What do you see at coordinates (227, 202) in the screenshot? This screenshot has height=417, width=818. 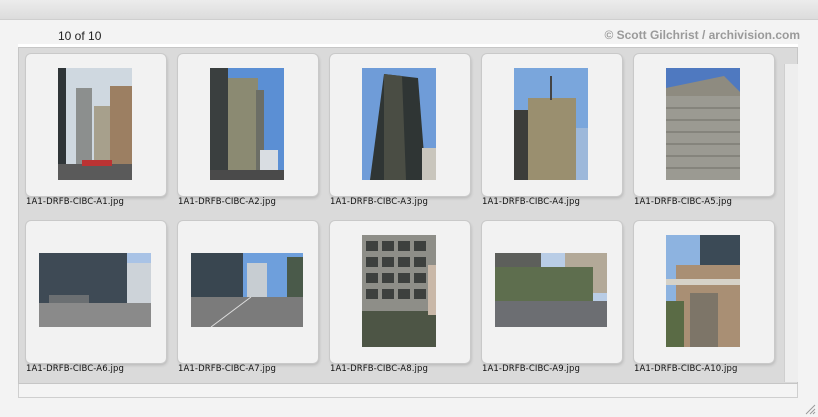 I see `thumbnail-filename: 1A1-DRFB-CIBC-A2.jpg` at bounding box center [227, 202].